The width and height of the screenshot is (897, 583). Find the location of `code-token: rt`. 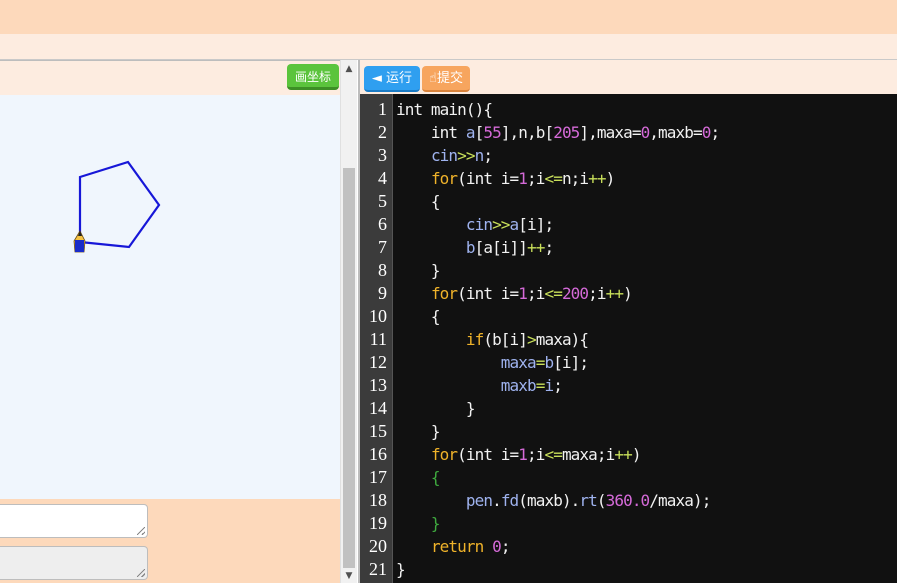

code-token: rt is located at coordinates (588, 500).